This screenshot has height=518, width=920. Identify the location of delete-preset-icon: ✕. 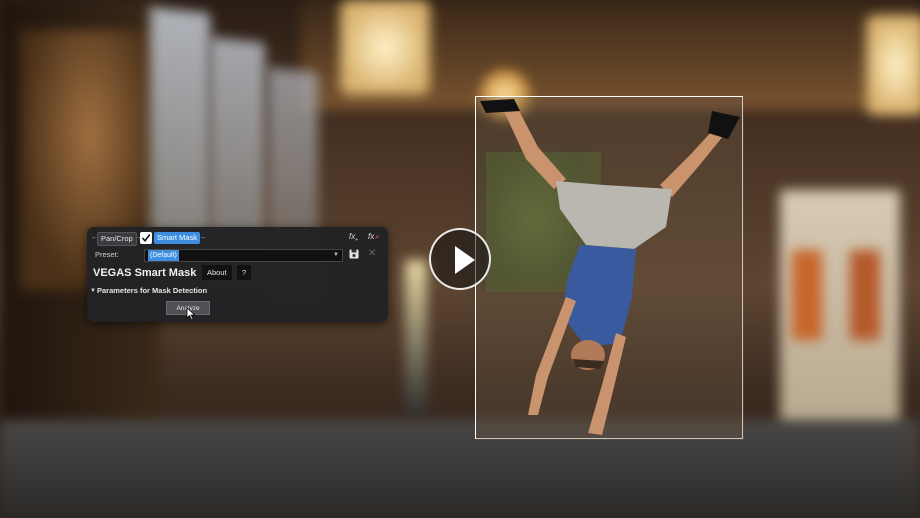
(372, 254).